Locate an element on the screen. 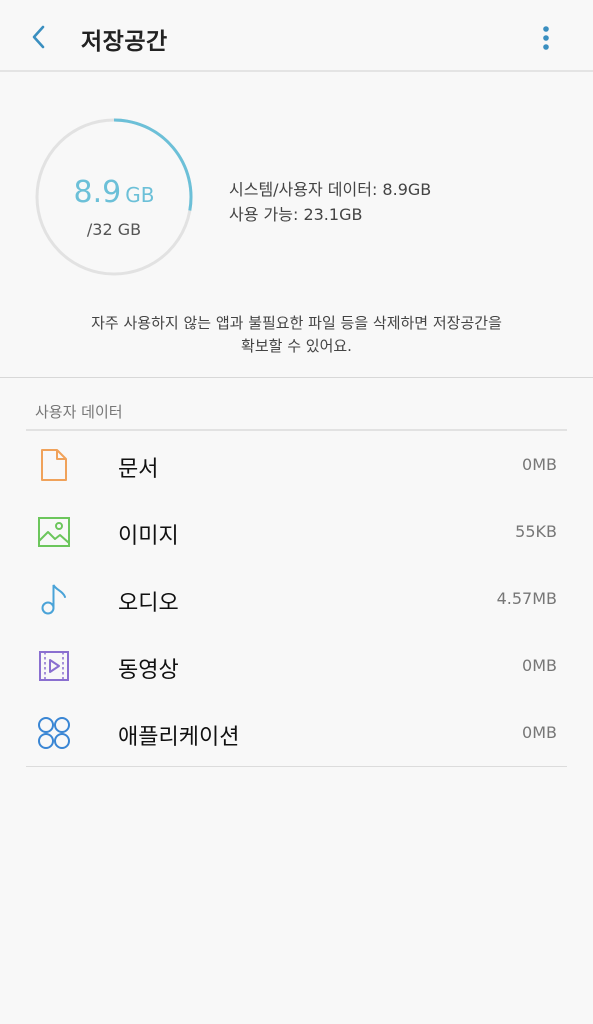  document-icon is located at coordinates (54, 465).